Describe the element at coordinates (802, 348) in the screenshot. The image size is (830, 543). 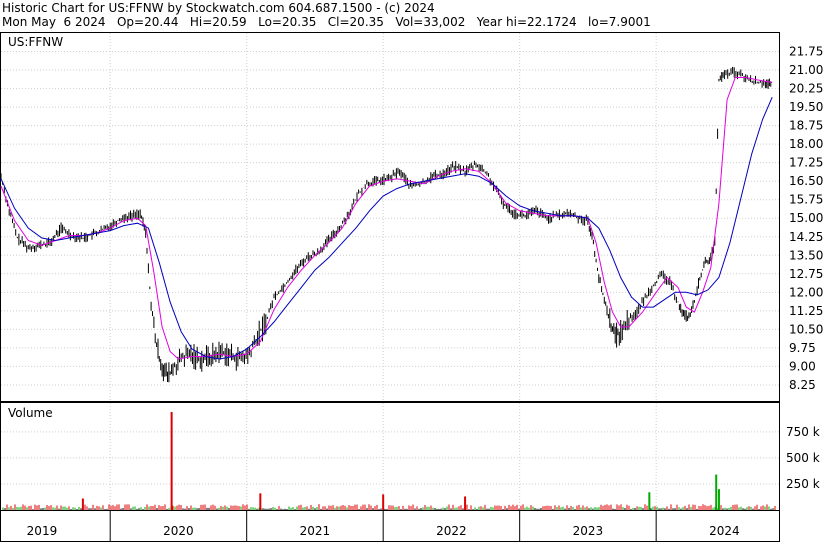
I see `price-tick-label: 9.75` at that location.